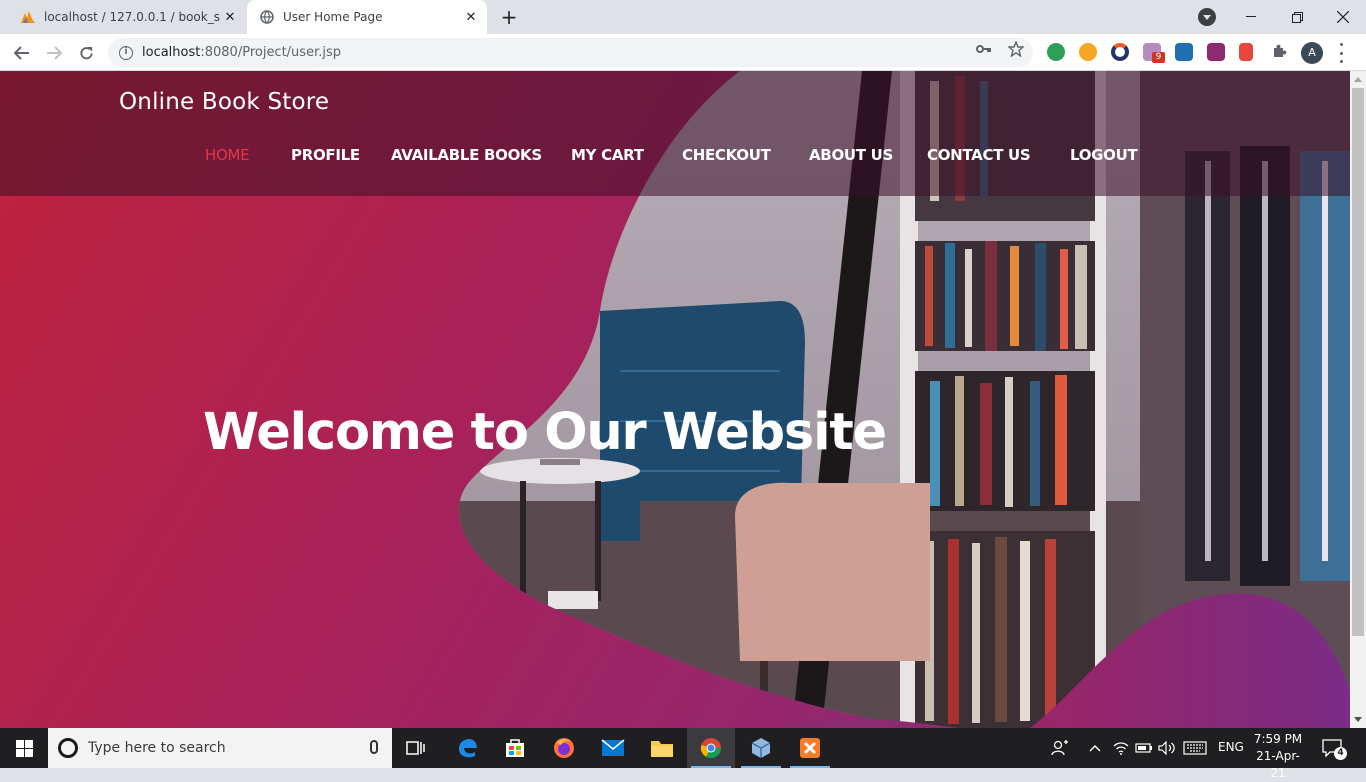  I want to click on nav-contact-us: CONTACT US, so click(979, 155).